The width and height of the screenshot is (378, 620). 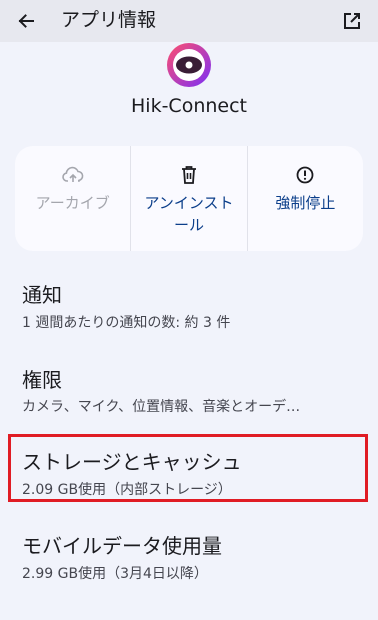 I want to click on notifications-row: 通知 1 週間あたりの通知の数: 約 3 件, so click(x=189, y=310).